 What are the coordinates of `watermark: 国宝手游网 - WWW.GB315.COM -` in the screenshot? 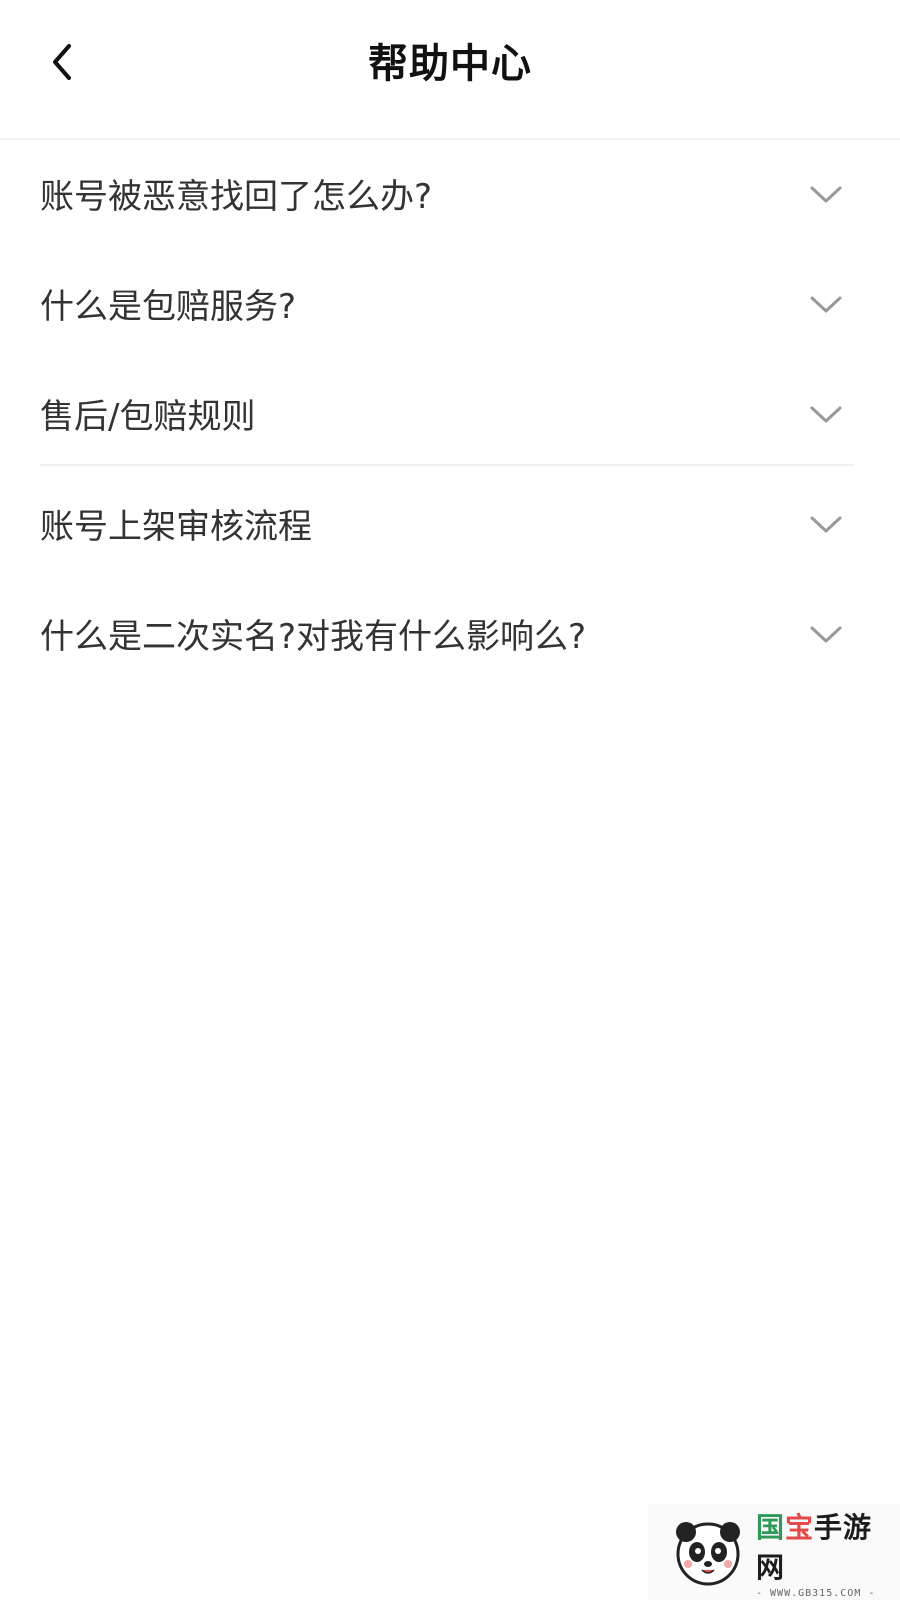 It's located at (774, 1552).